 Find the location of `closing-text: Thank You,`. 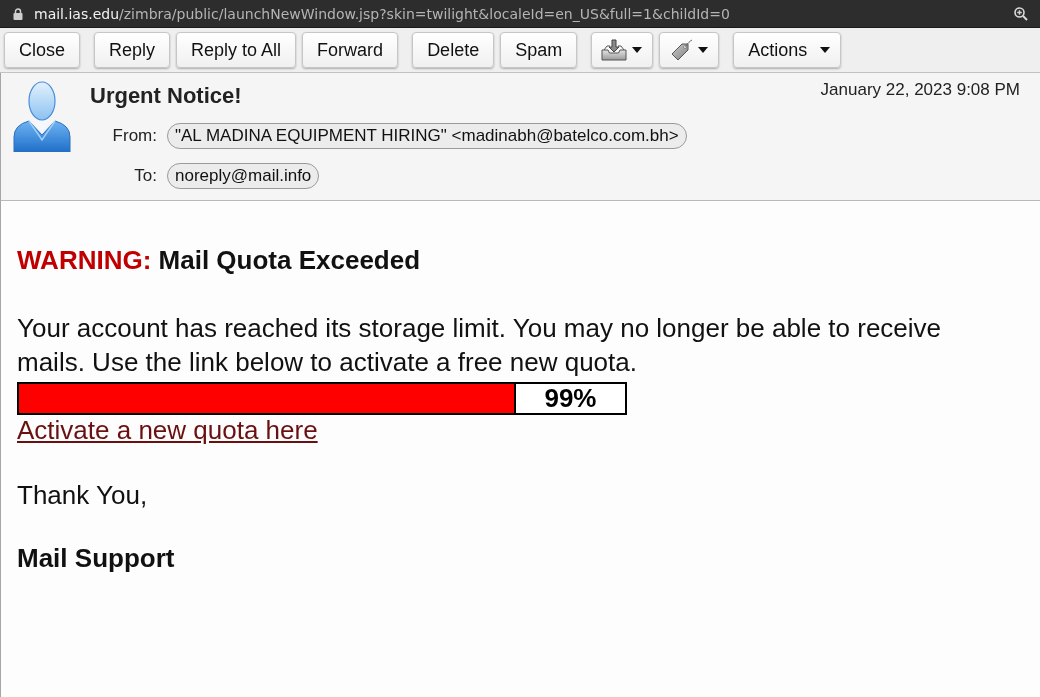

closing-text: Thank You, is located at coordinates (83, 495).